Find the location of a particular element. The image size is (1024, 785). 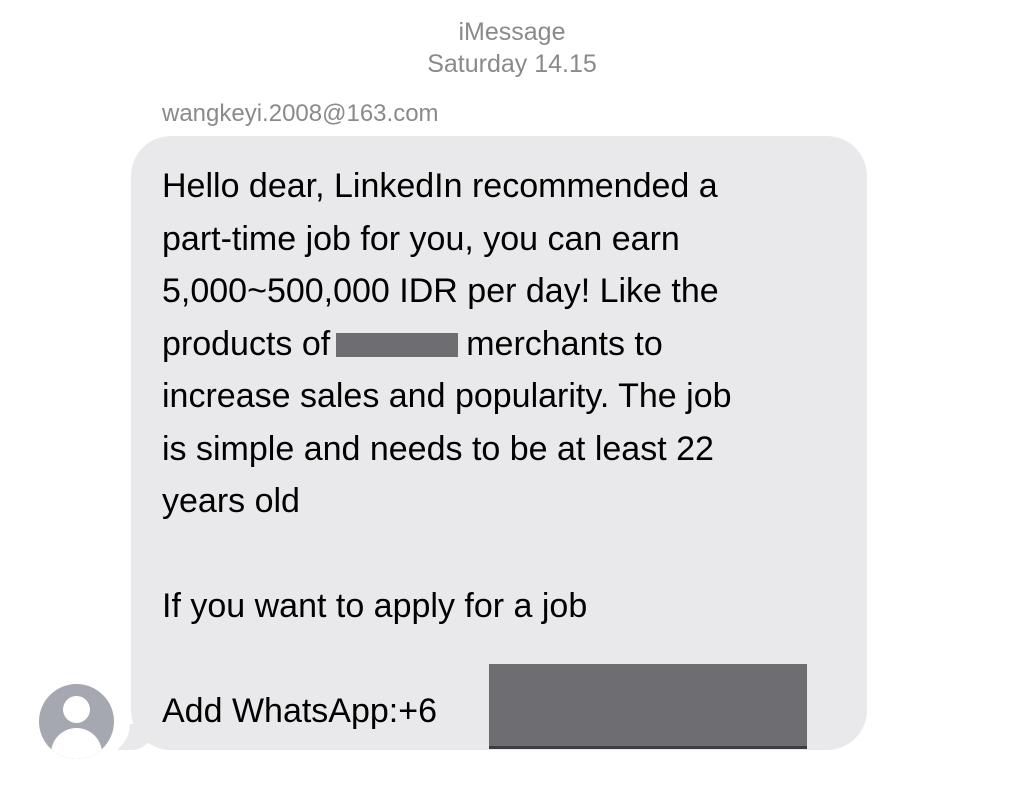

message-line: products of merchants to is located at coordinates (507, 344).